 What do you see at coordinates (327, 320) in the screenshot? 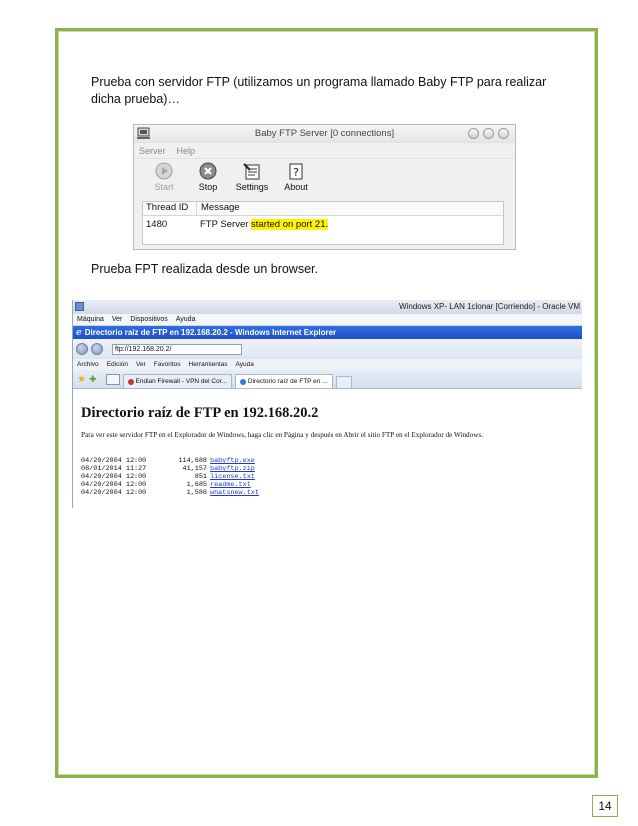
I see `virtualbox-menubar: Máquina Ver Dispositivos Ayuda` at bounding box center [327, 320].